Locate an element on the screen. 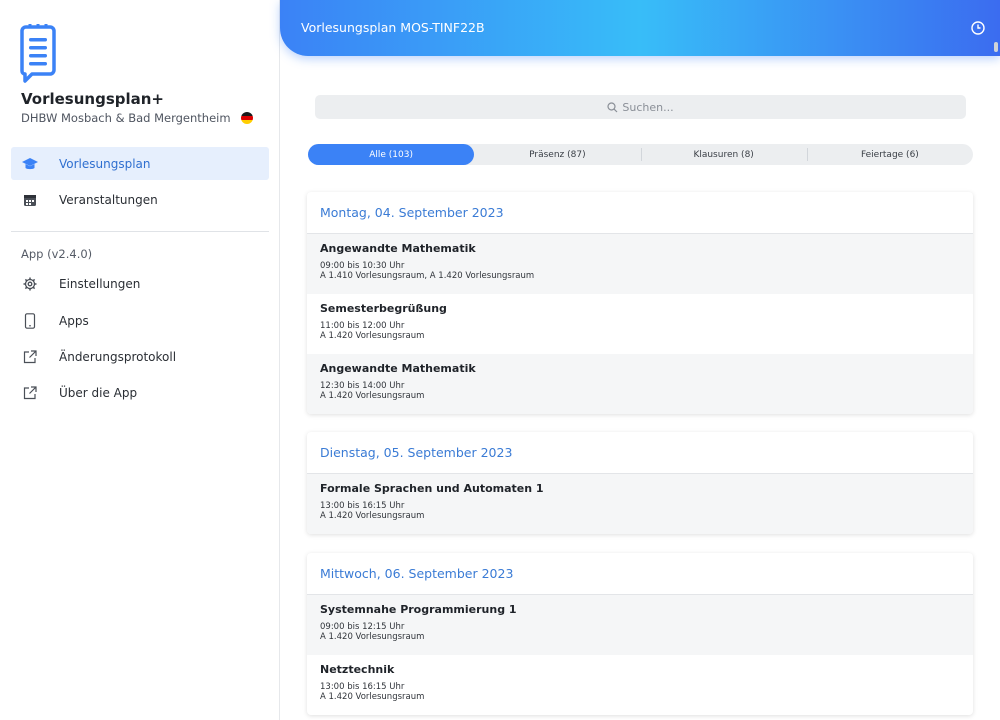 This screenshot has height=720, width=1000. filter-feiertage: Feiertage (6) is located at coordinates (889, 154).